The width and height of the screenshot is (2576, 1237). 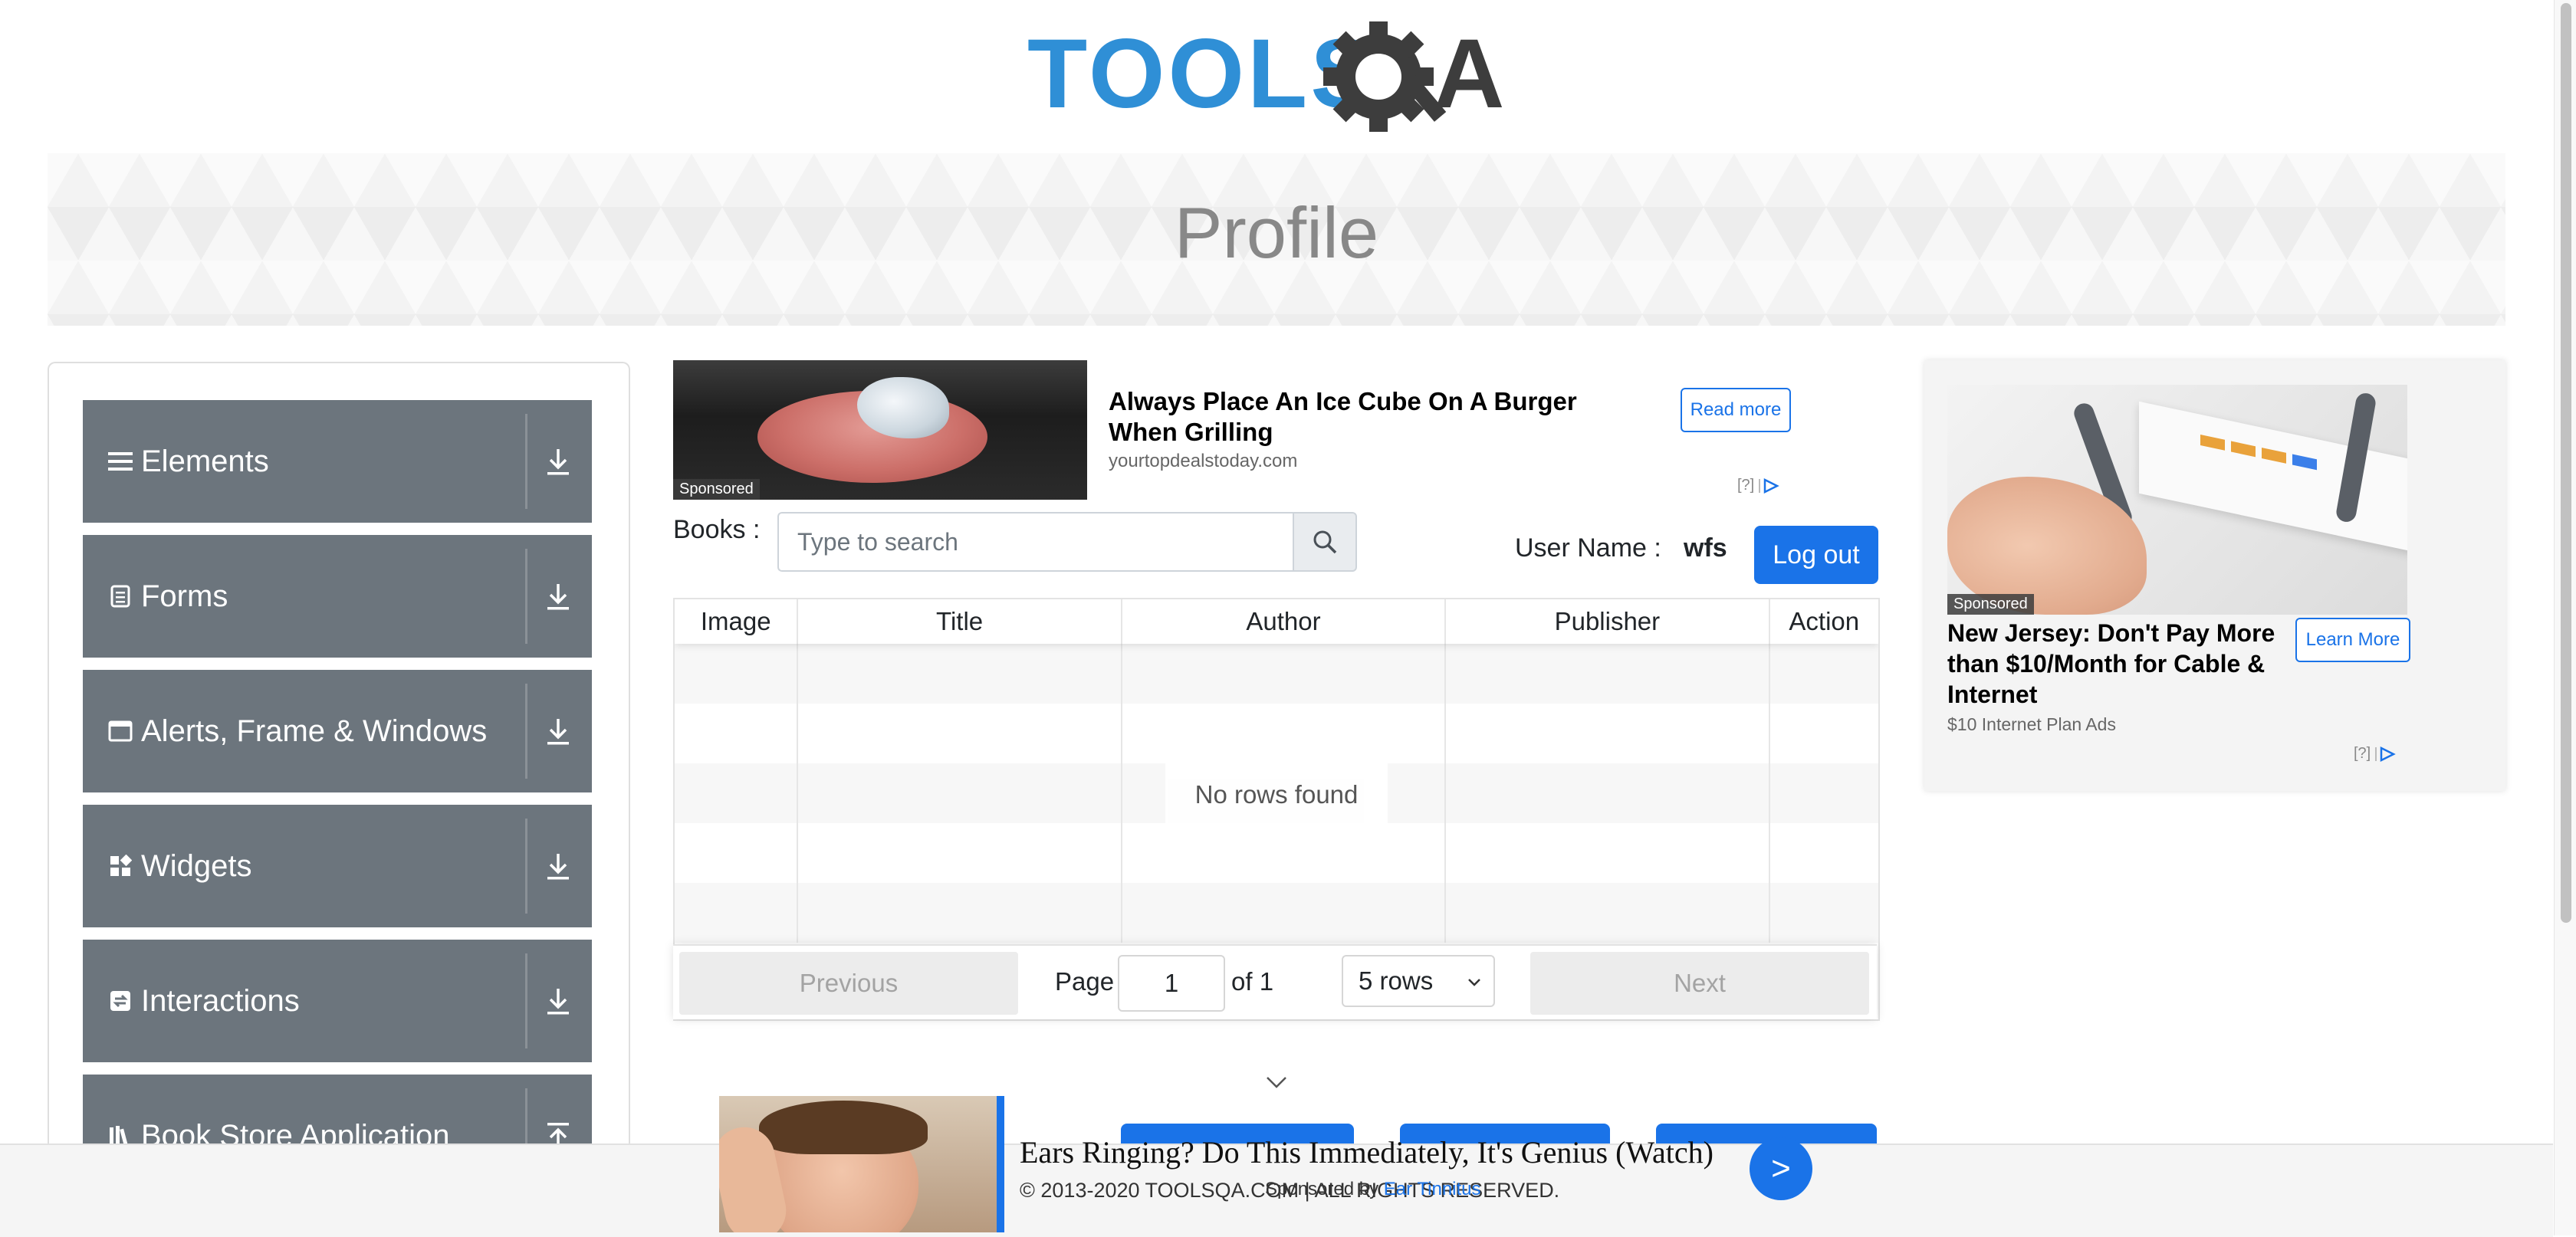 I want to click on group-widgets: Widgets, so click(x=337, y=866).